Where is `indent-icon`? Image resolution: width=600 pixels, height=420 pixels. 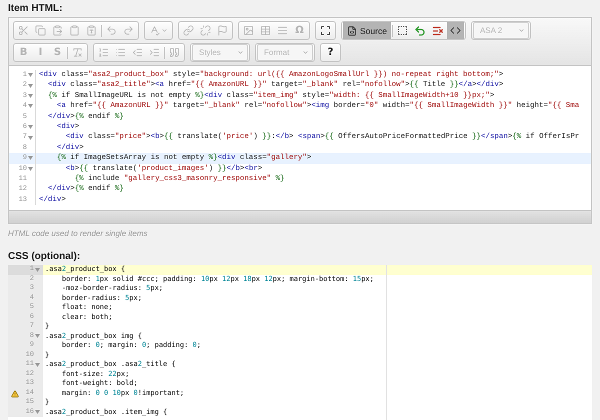
indent-icon is located at coordinates (154, 52).